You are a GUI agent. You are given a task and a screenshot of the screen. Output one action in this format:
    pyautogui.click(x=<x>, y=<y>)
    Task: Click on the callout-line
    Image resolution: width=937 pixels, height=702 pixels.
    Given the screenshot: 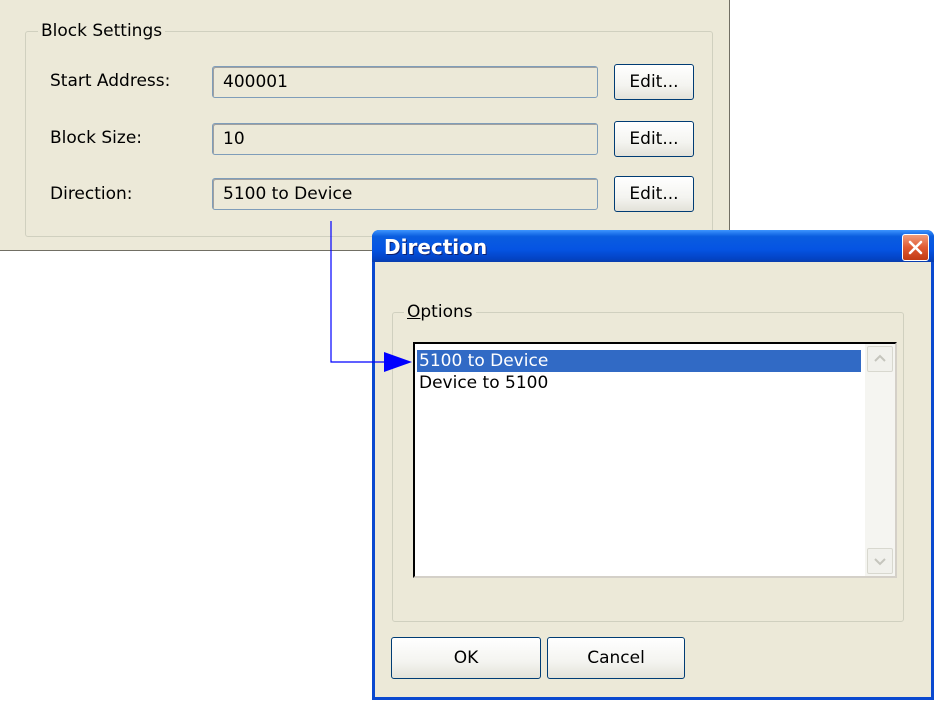 What is the action you would take?
    pyautogui.click(x=361, y=292)
    